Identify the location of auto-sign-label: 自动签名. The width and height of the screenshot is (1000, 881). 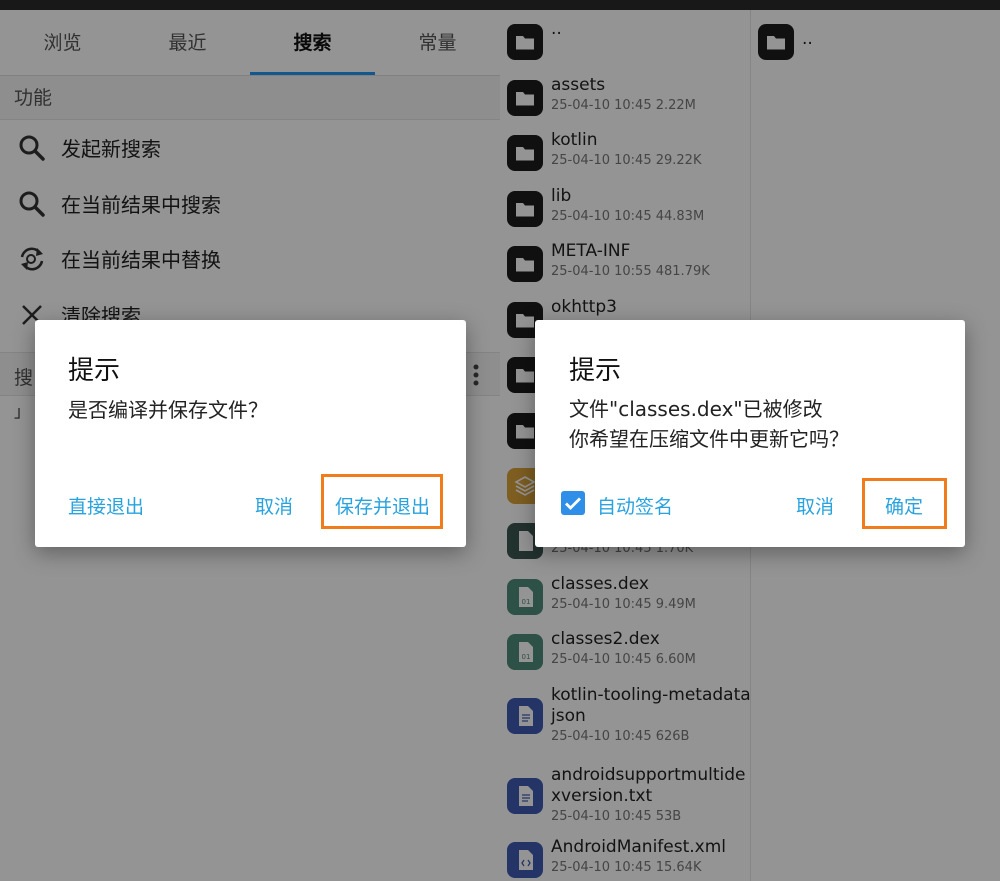
(635, 505).